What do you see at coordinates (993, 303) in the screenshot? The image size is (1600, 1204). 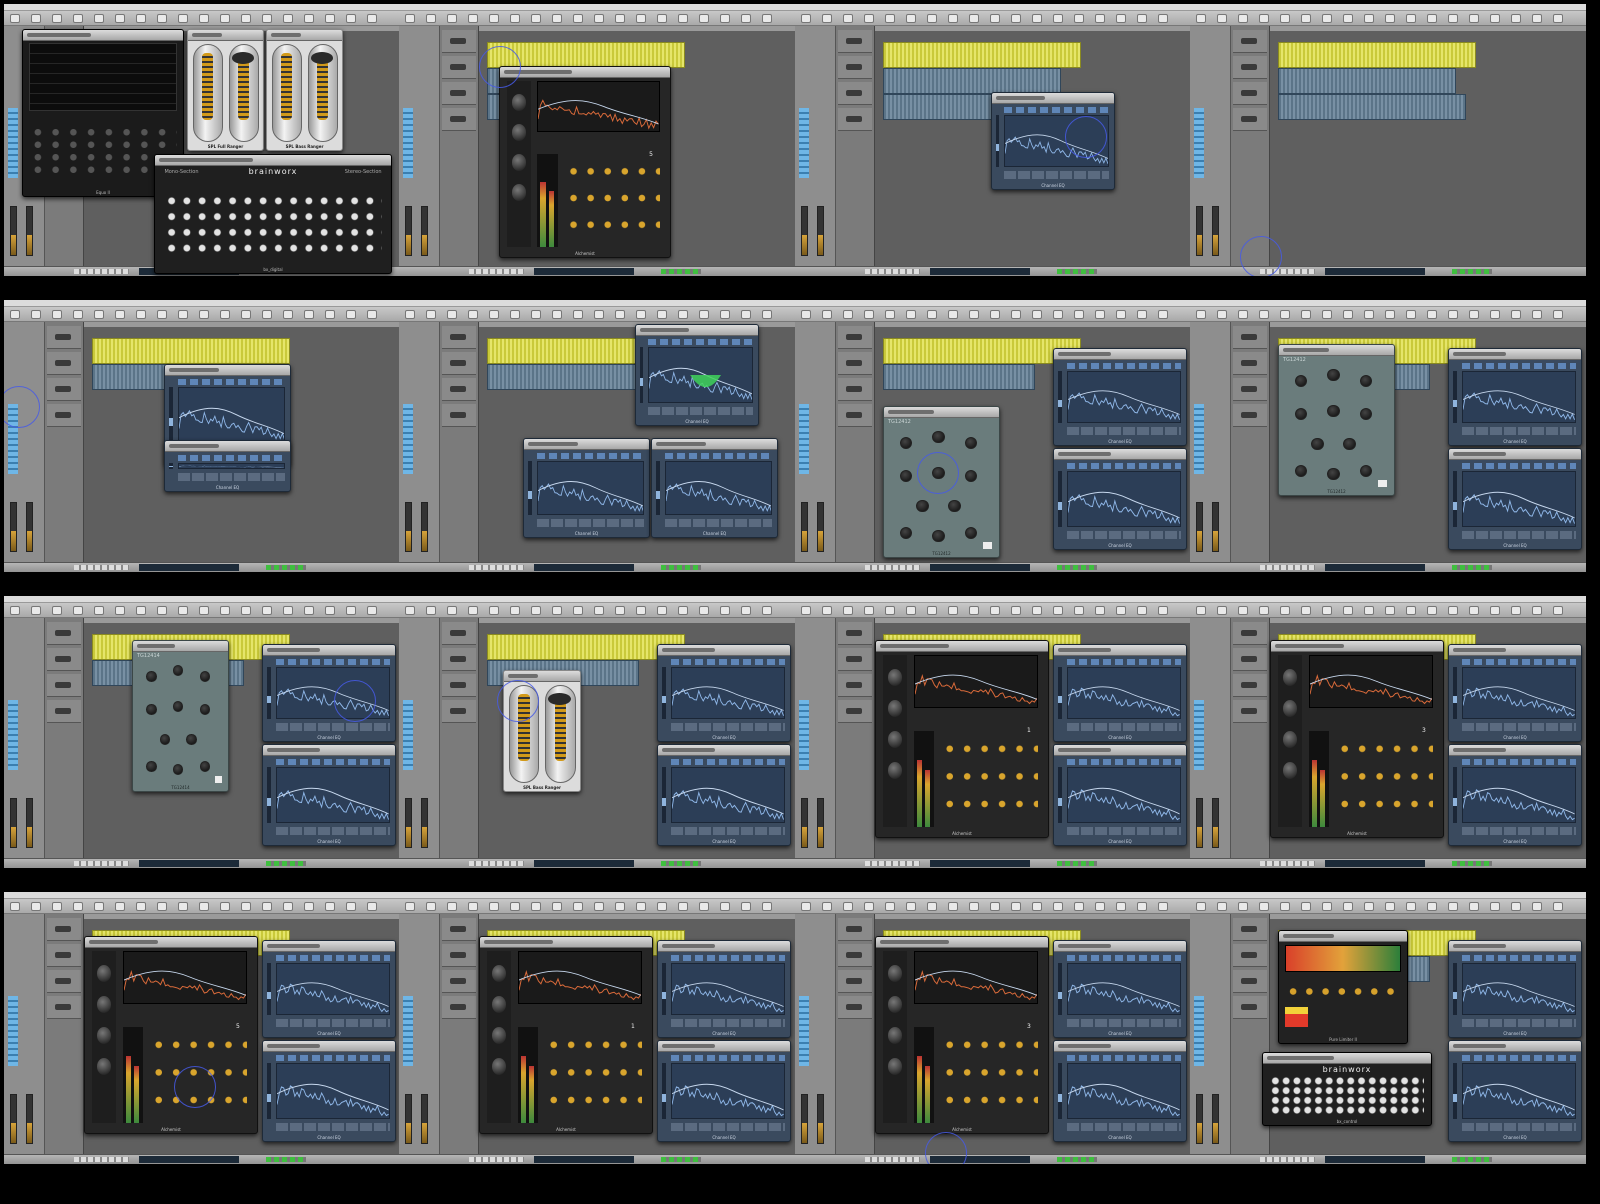 I see `menu-bar` at bounding box center [993, 303].